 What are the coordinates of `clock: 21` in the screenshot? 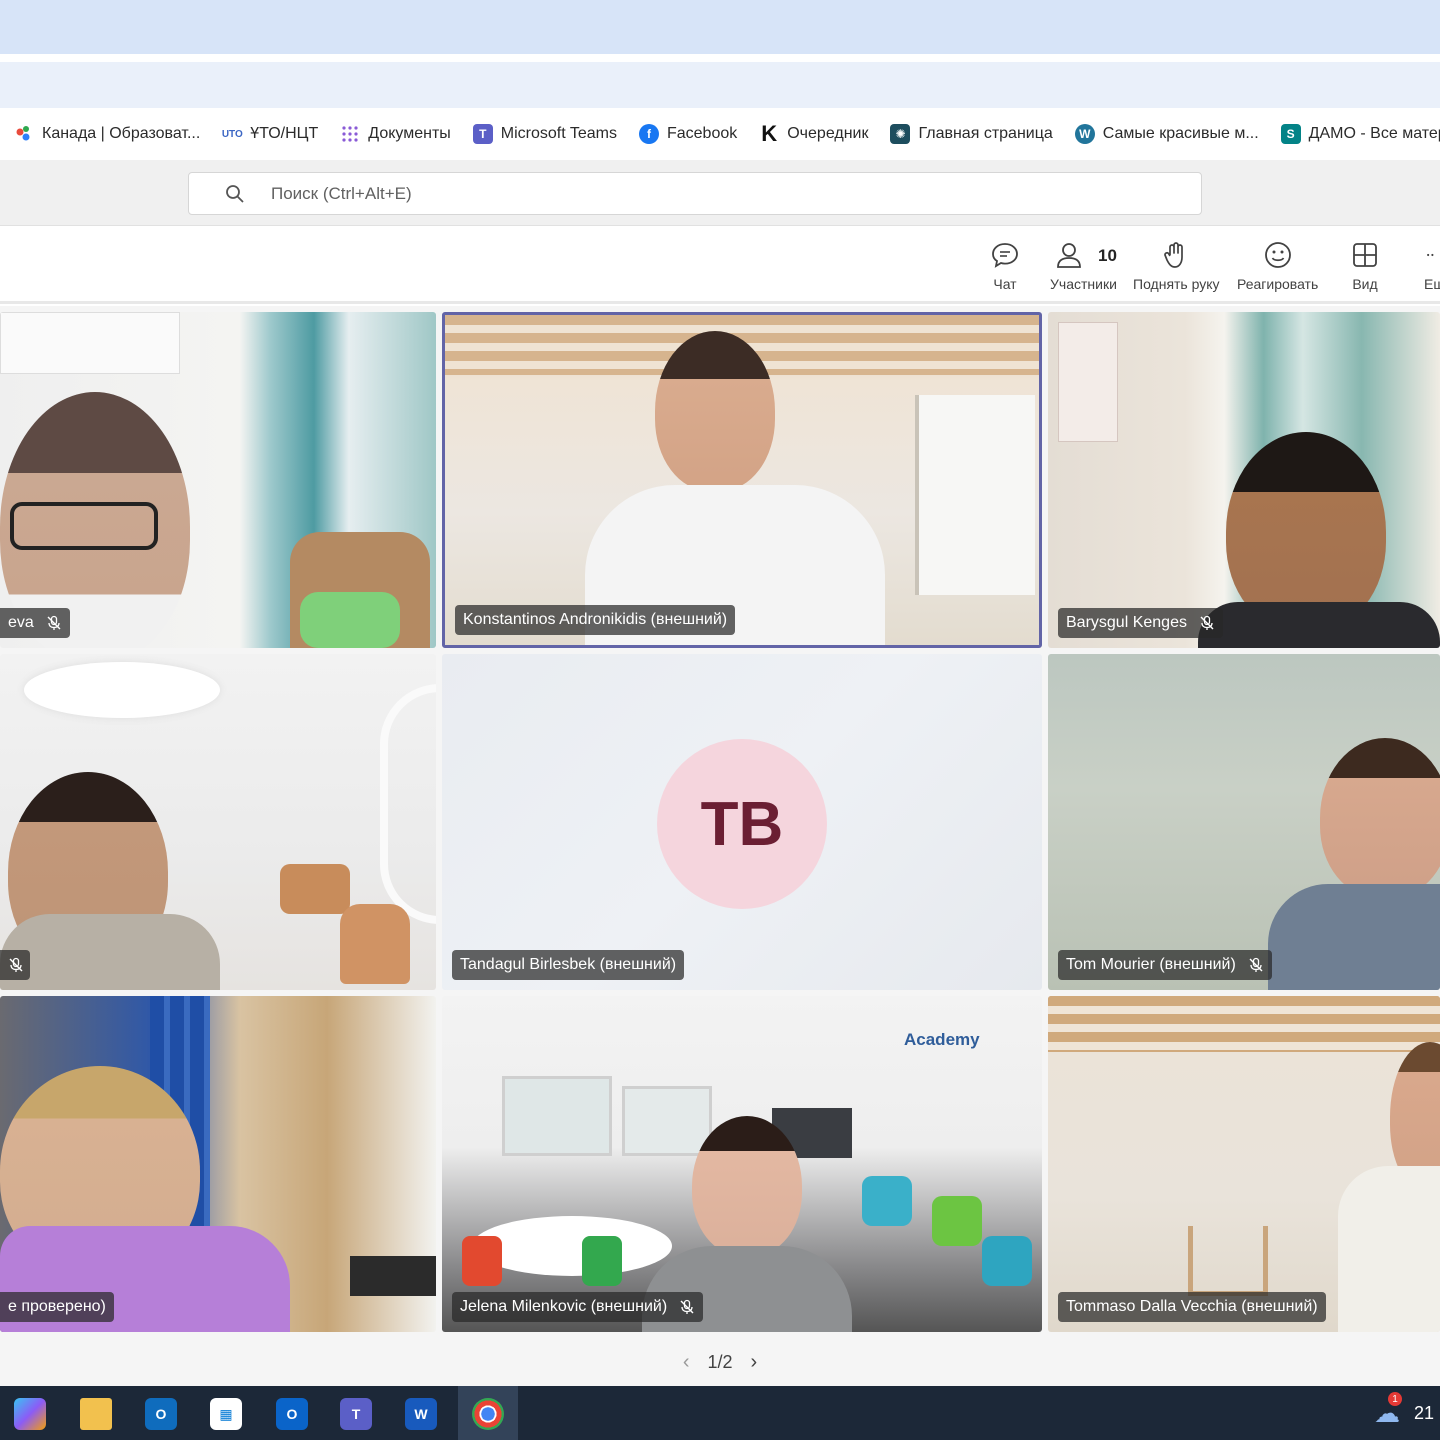 It's located at (1424, 1413).